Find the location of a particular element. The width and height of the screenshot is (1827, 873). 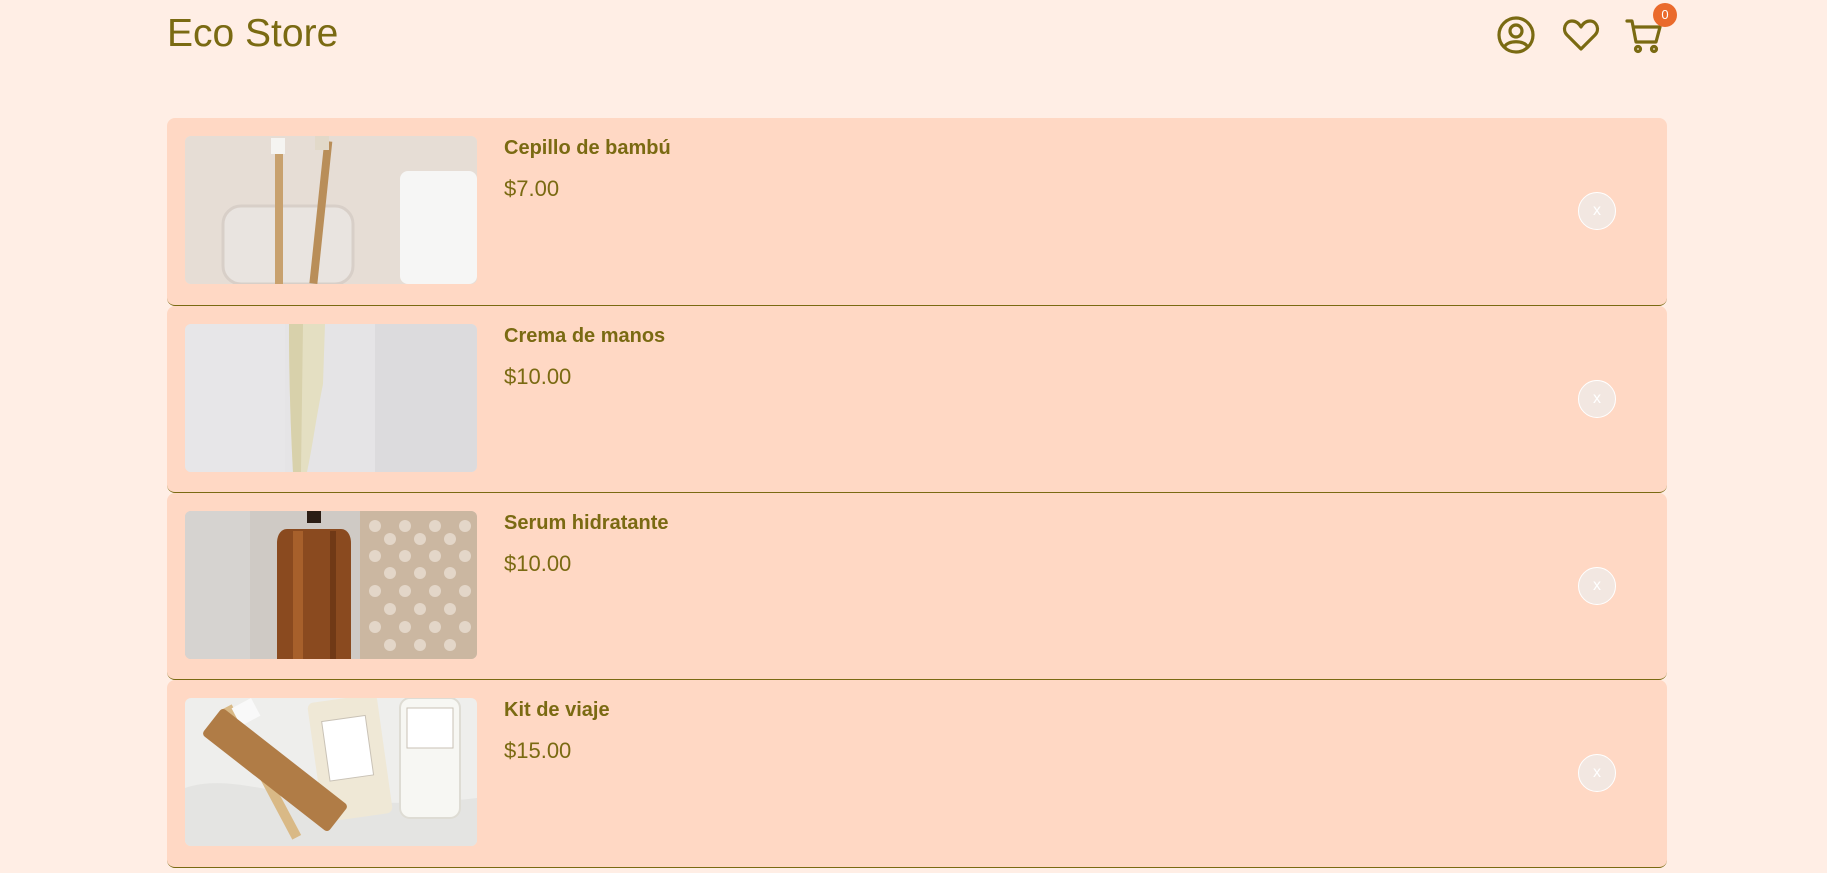

item-name: Serum hidratante is located at coordinates (586, 523).